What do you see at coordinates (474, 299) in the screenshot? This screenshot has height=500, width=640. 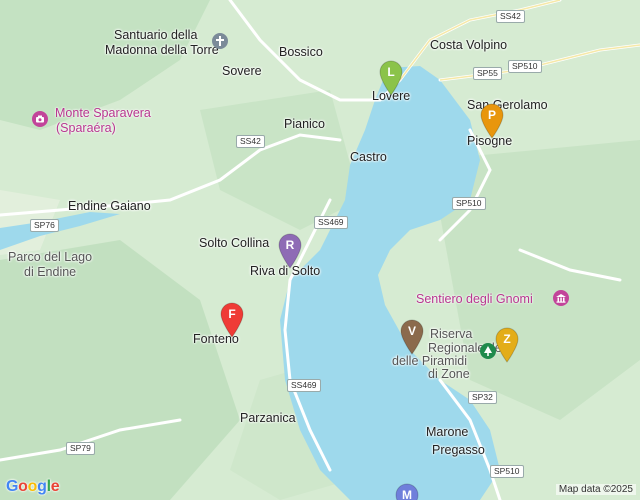 I see `poi-label-sentiero-gnomi: Sentiero degli Gnomi` at bounding box center [474, 299].